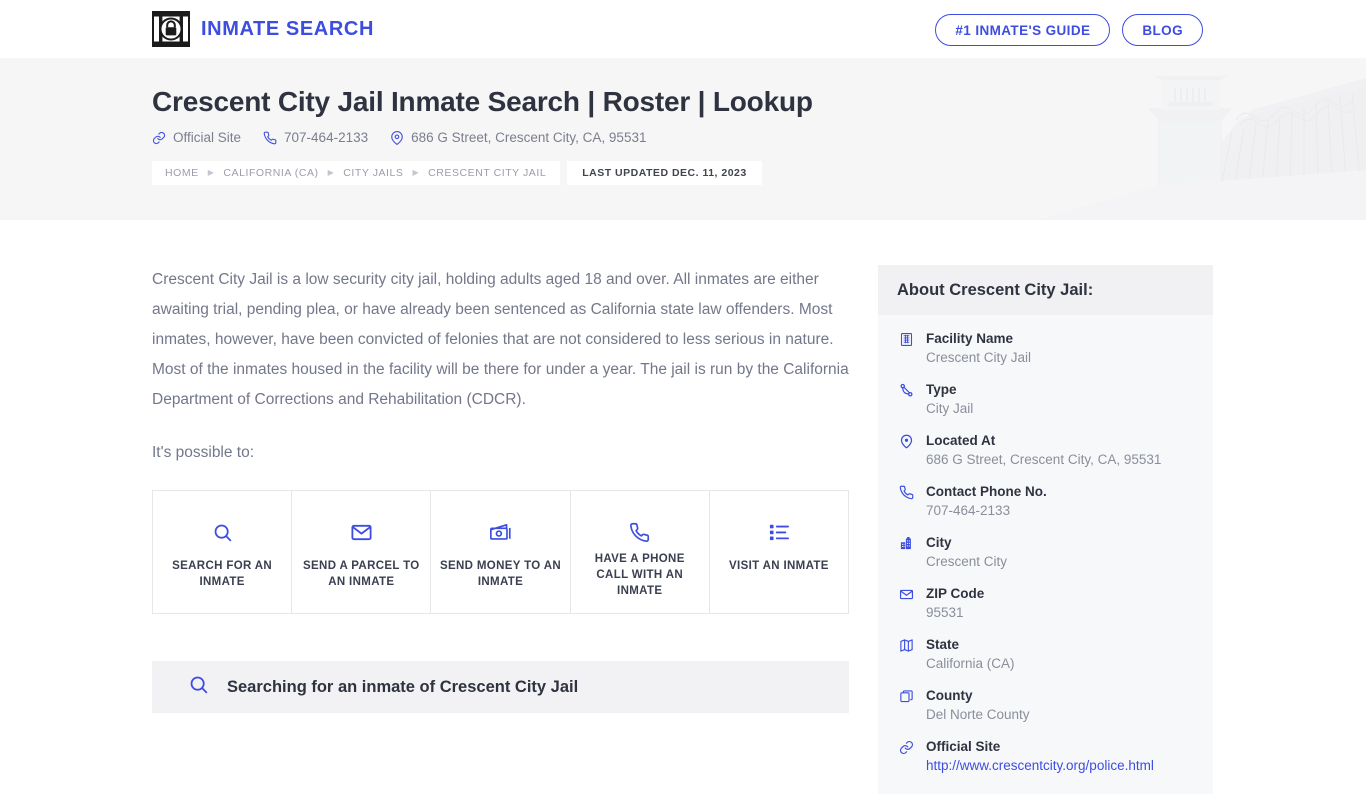  I want to click on node-branch-icon, so click(906, 399).